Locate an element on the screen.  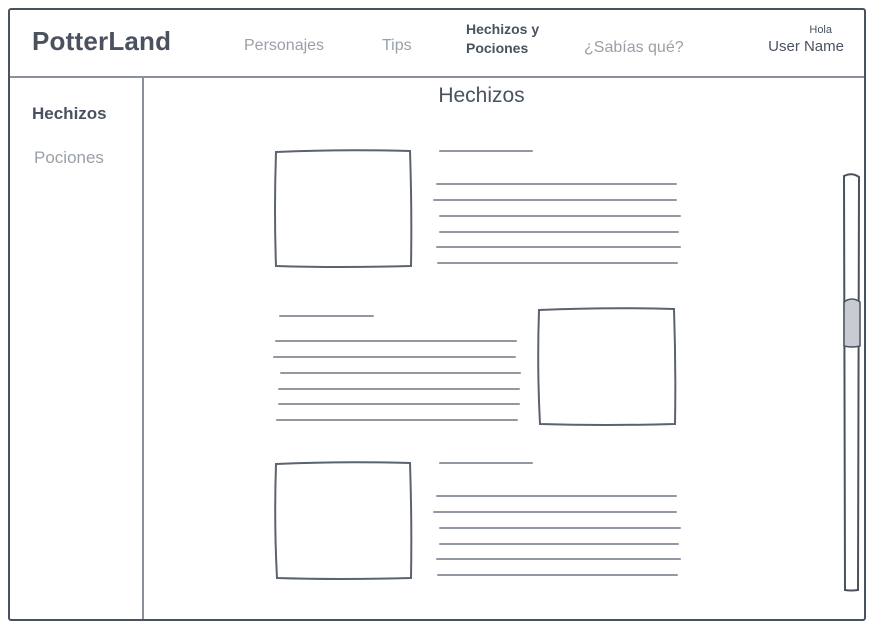
scrollbar is located at coordinates (851, 382).